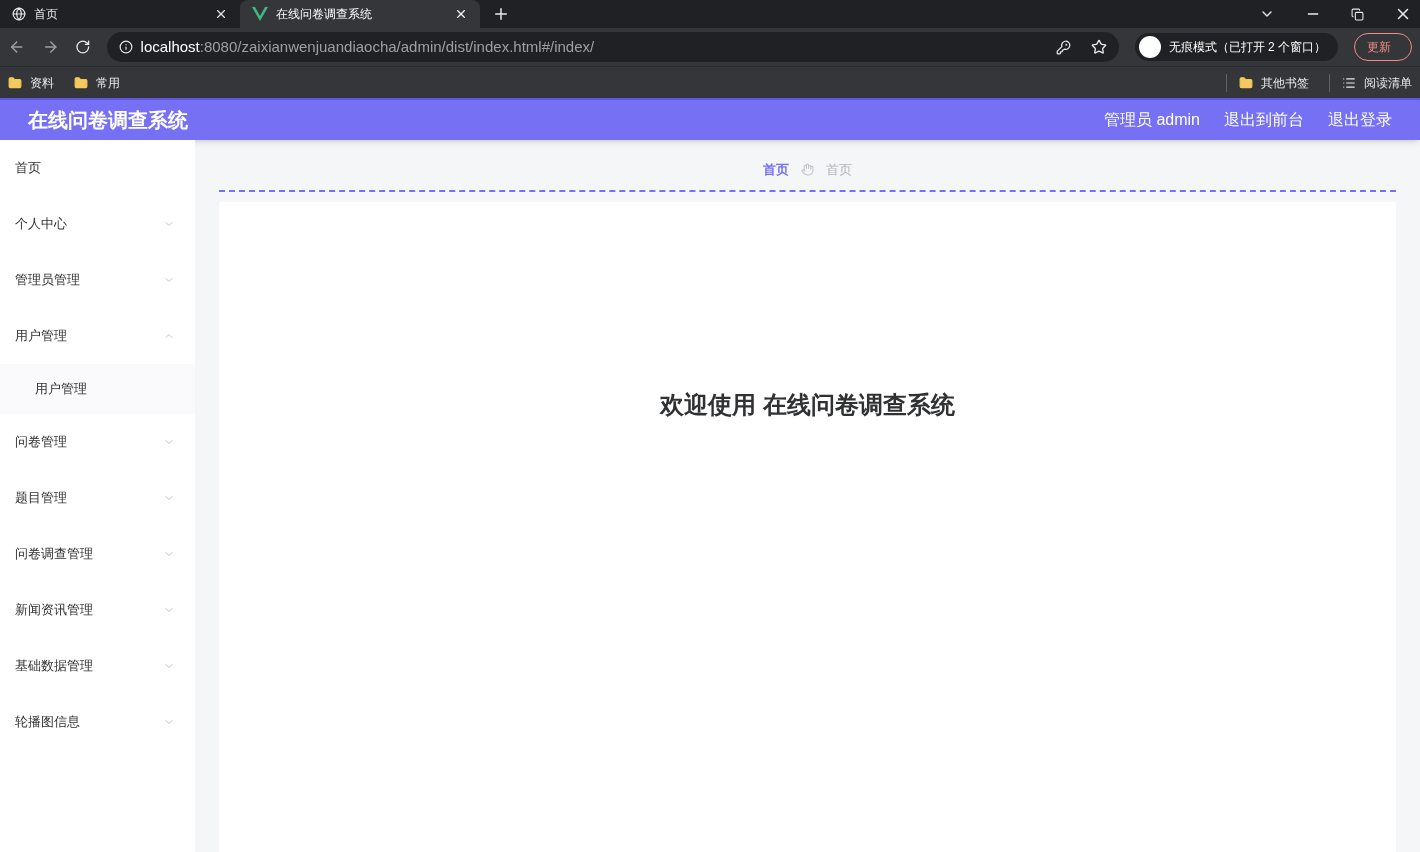 The height and width of the screenshot is (852, 1420). What do you see at coordinates (31, 82) in the screenshot?
I see `bookmark-folder: 资料` at bounding box center [31, 82].